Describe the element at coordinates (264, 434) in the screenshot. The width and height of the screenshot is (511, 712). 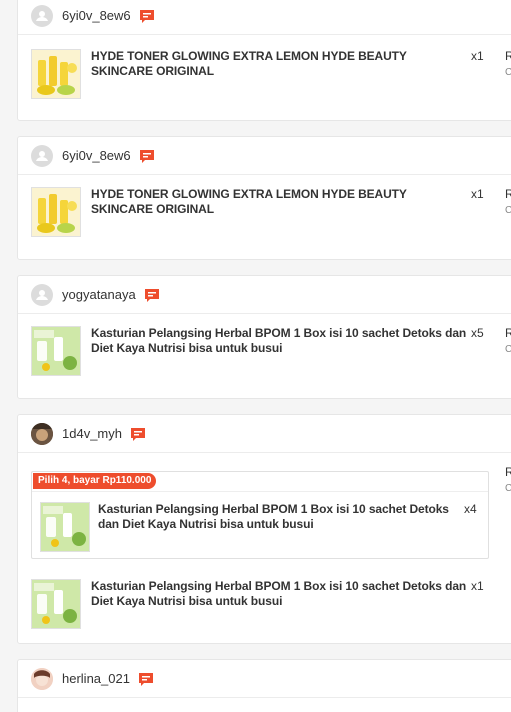
I see `order-header: 1d4v_myh` at that location.